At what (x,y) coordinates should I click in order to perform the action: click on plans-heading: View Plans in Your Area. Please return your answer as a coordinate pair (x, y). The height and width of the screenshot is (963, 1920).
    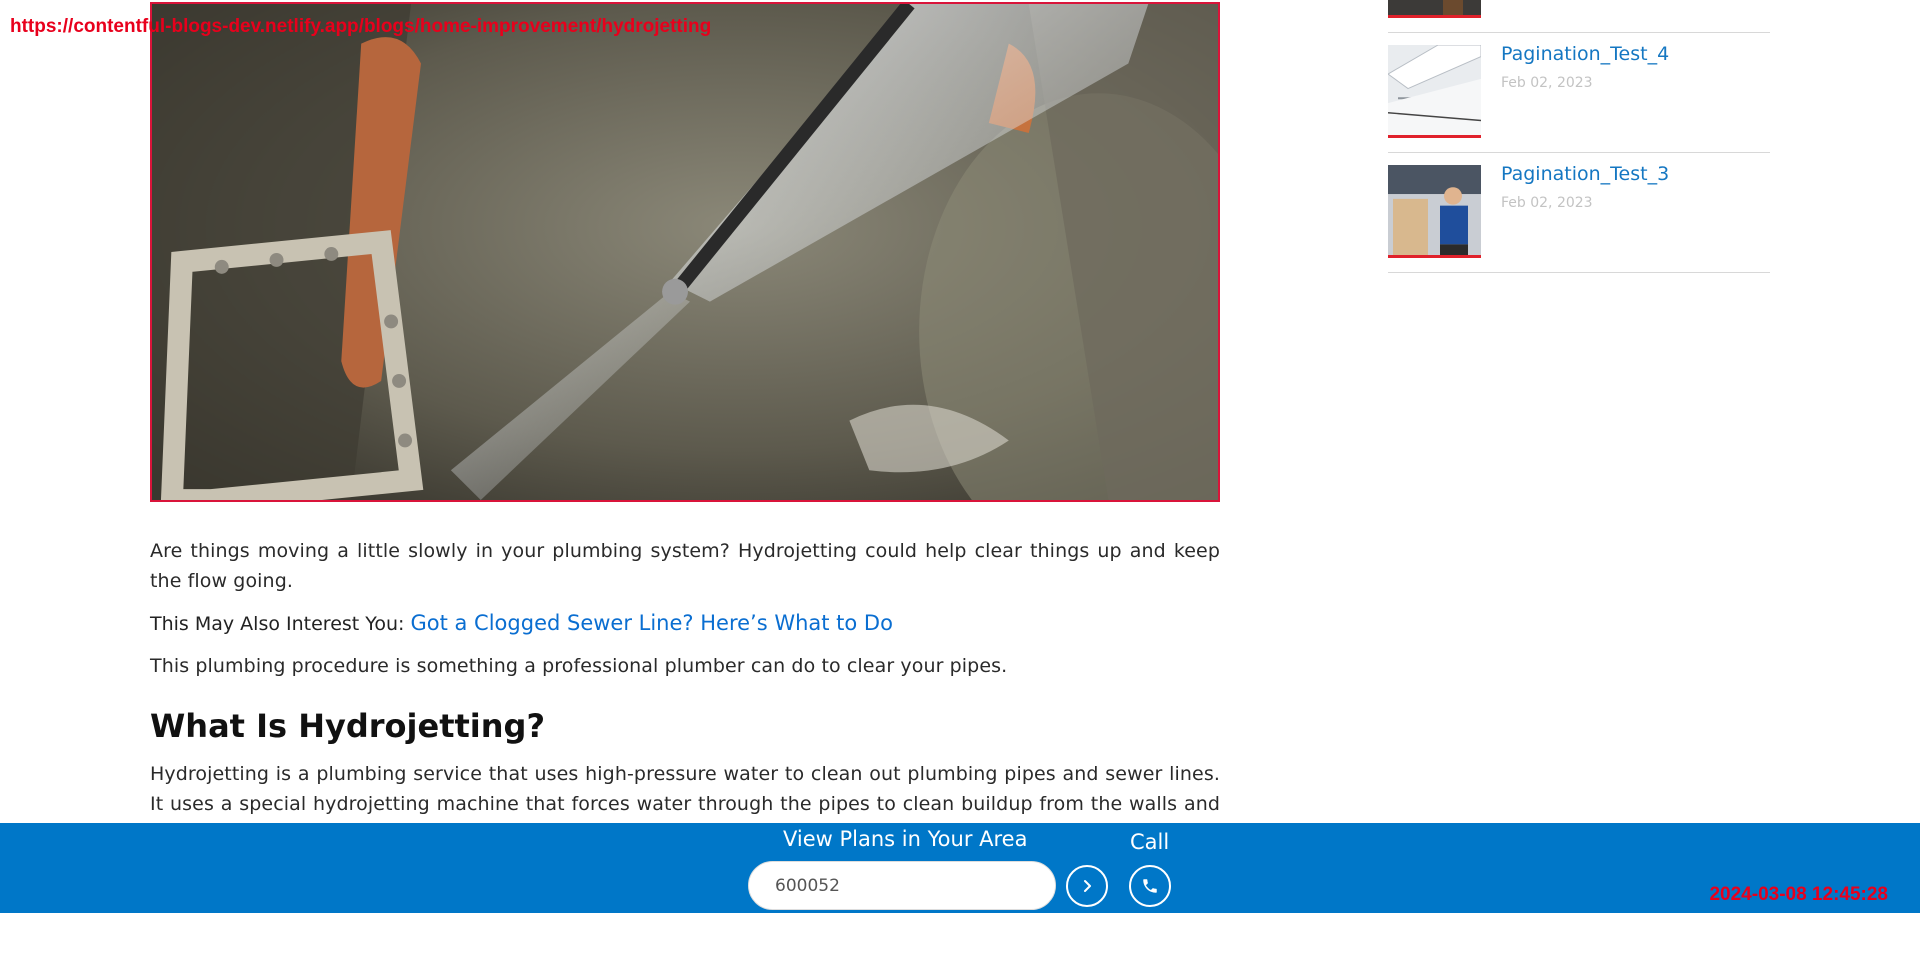
    Looking at the image, I should click on (905, 839).